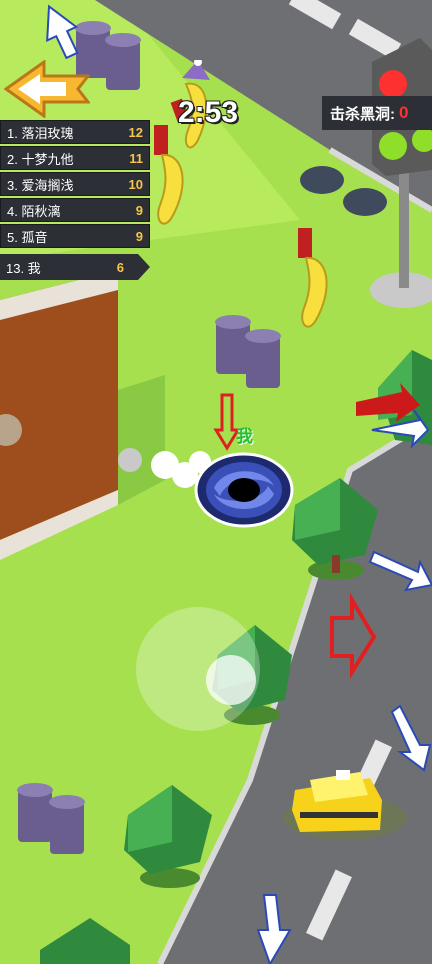 The width and height of the screenshot is (432, 964). Describe the element at coordinates (40, 159) in the screenshot. I see `leaderboard-name: 2. 十梦九他` at that location.